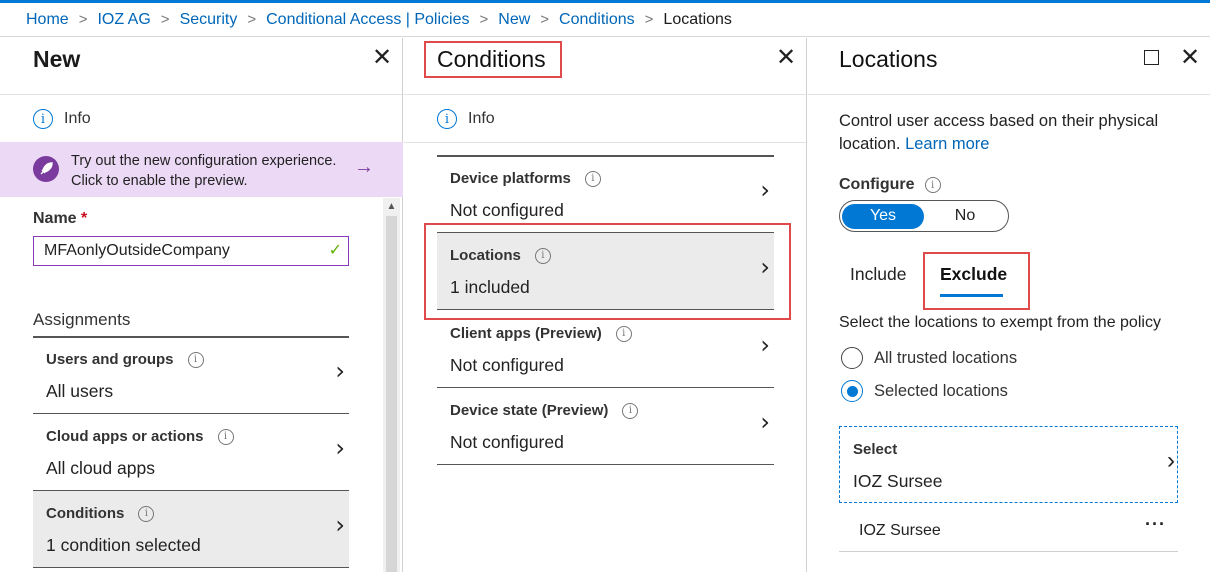  I want to click on checkmark-icon: ✓, so click(335, 250).